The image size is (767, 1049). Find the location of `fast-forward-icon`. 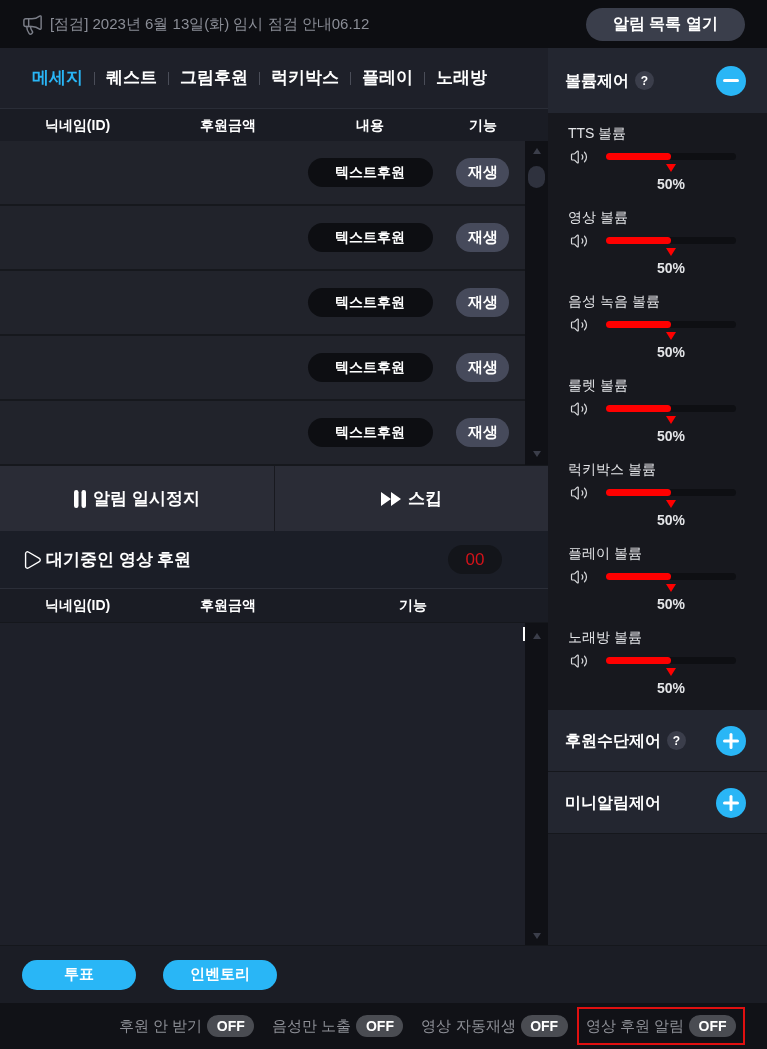

fast-forward-icon is located at coordinates (390, 498).